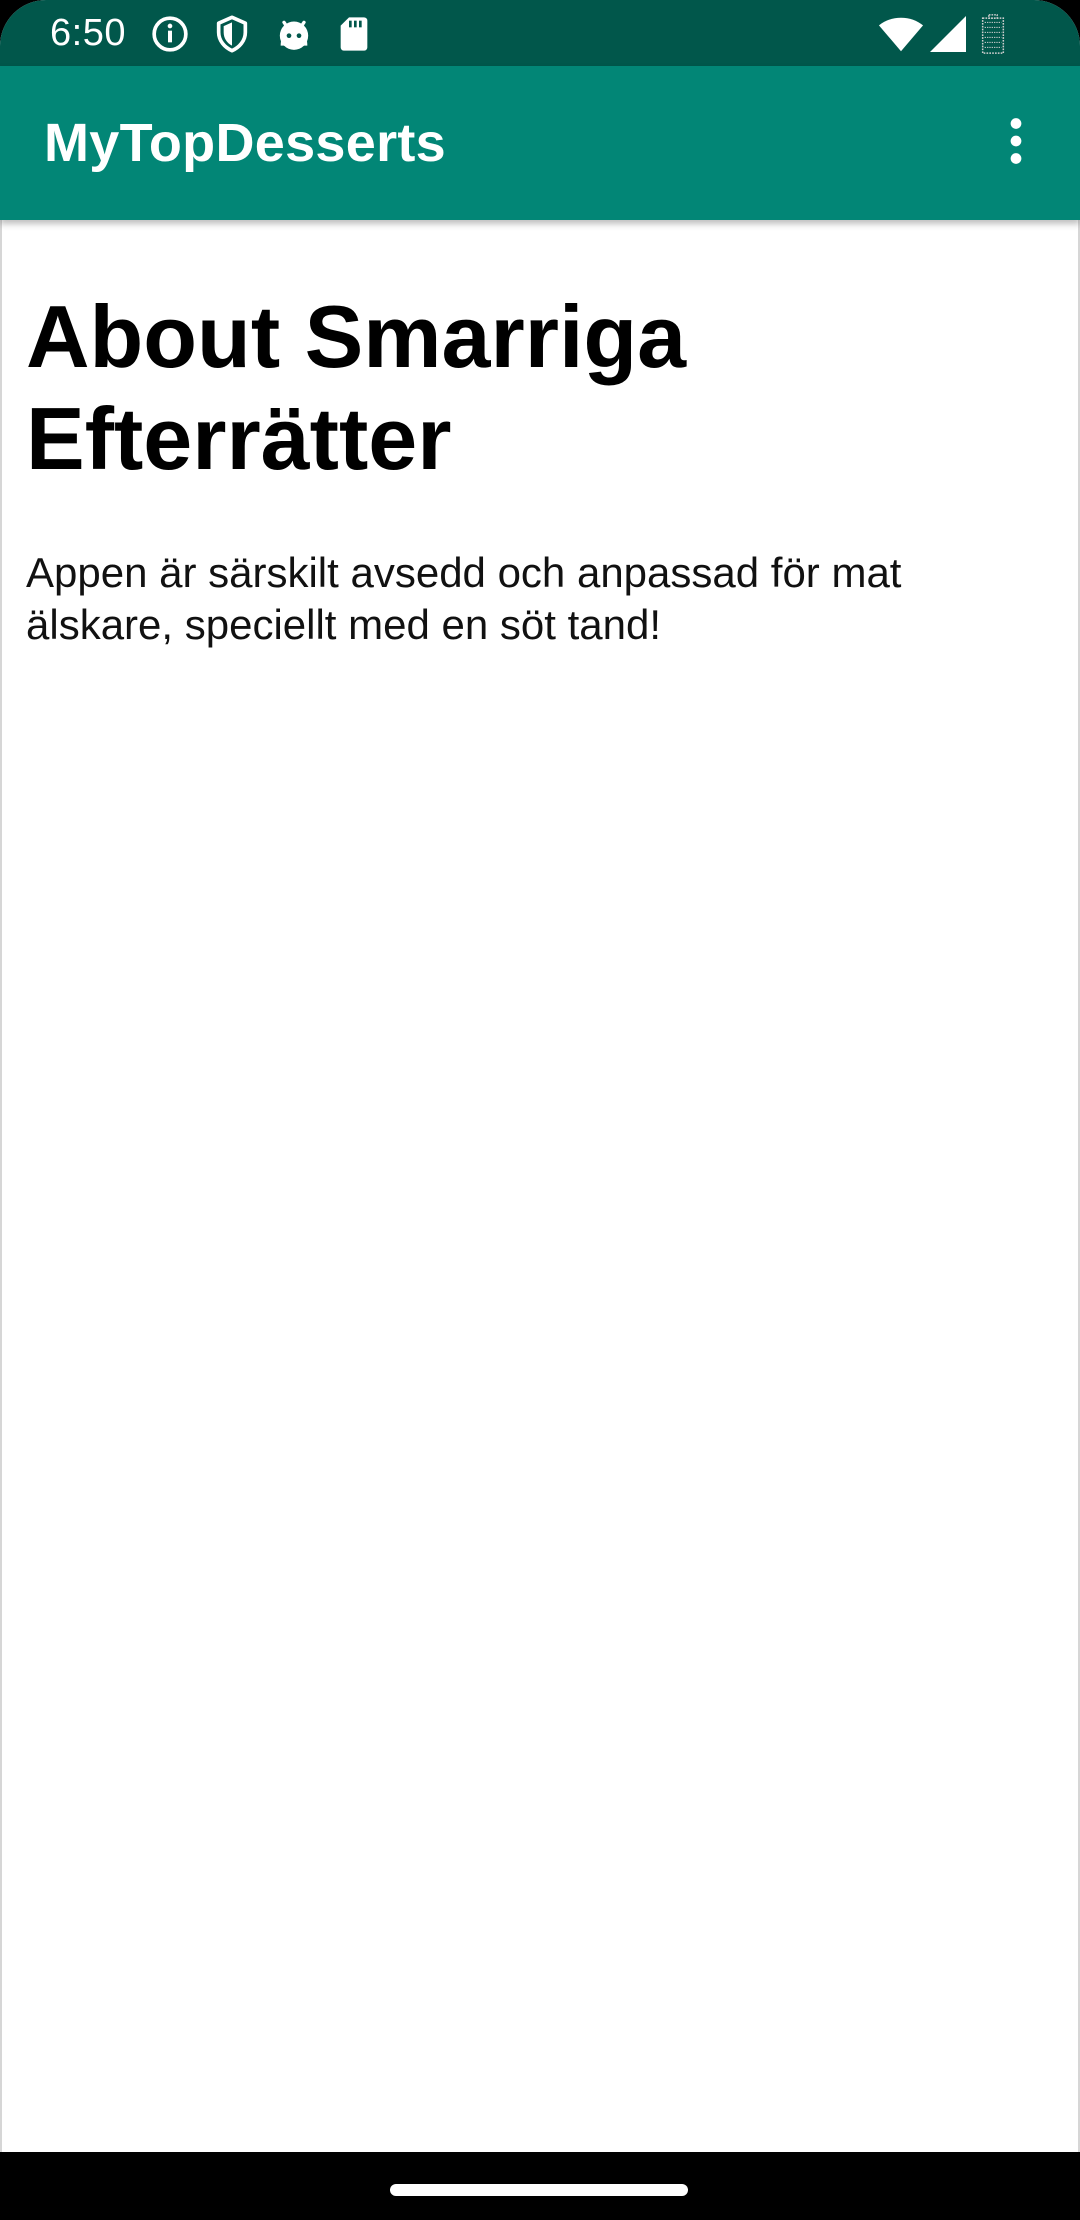  What do you see at coordinates (294, 34) in the screenshot?
I see `android-debug-icon` at bounding box center [294, 34].